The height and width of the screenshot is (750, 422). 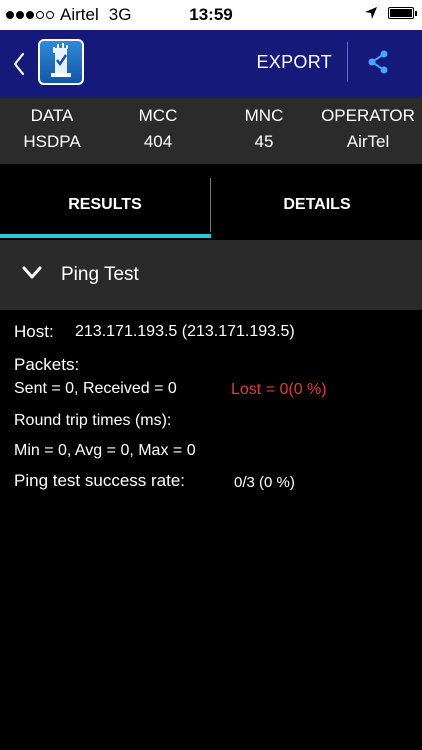 I want to click on lost-value: Lost = 0(0 %), so click(x=279, y=389).